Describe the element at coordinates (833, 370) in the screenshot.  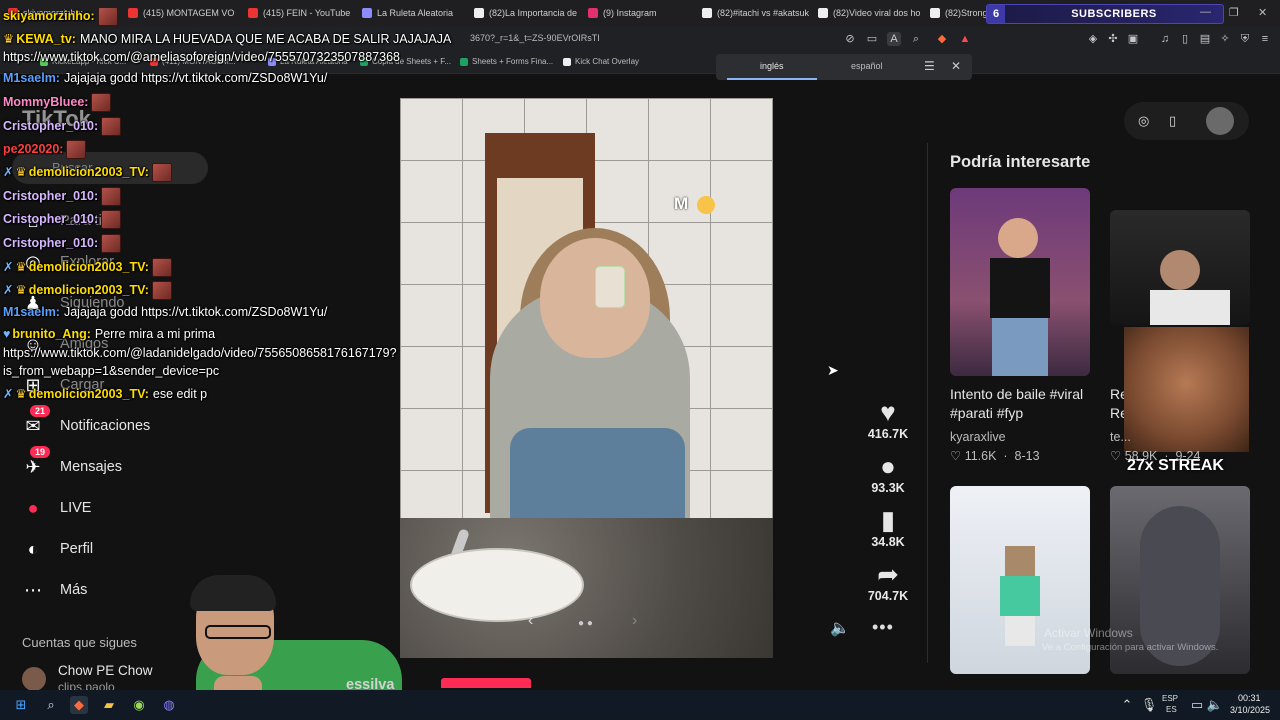
I see `mouse-cursor-icon: ➤` at that location.